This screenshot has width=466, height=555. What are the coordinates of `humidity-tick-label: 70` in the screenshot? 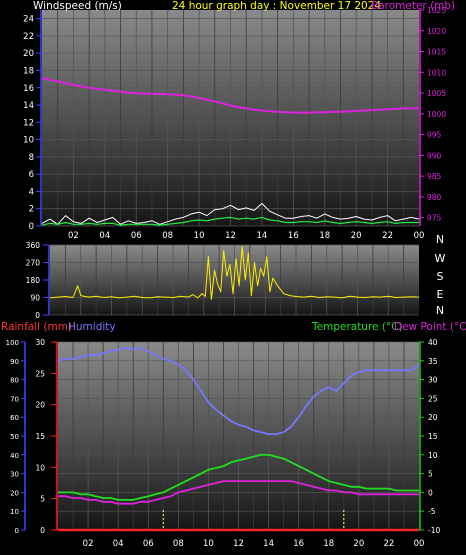 It's located at (14, 399).